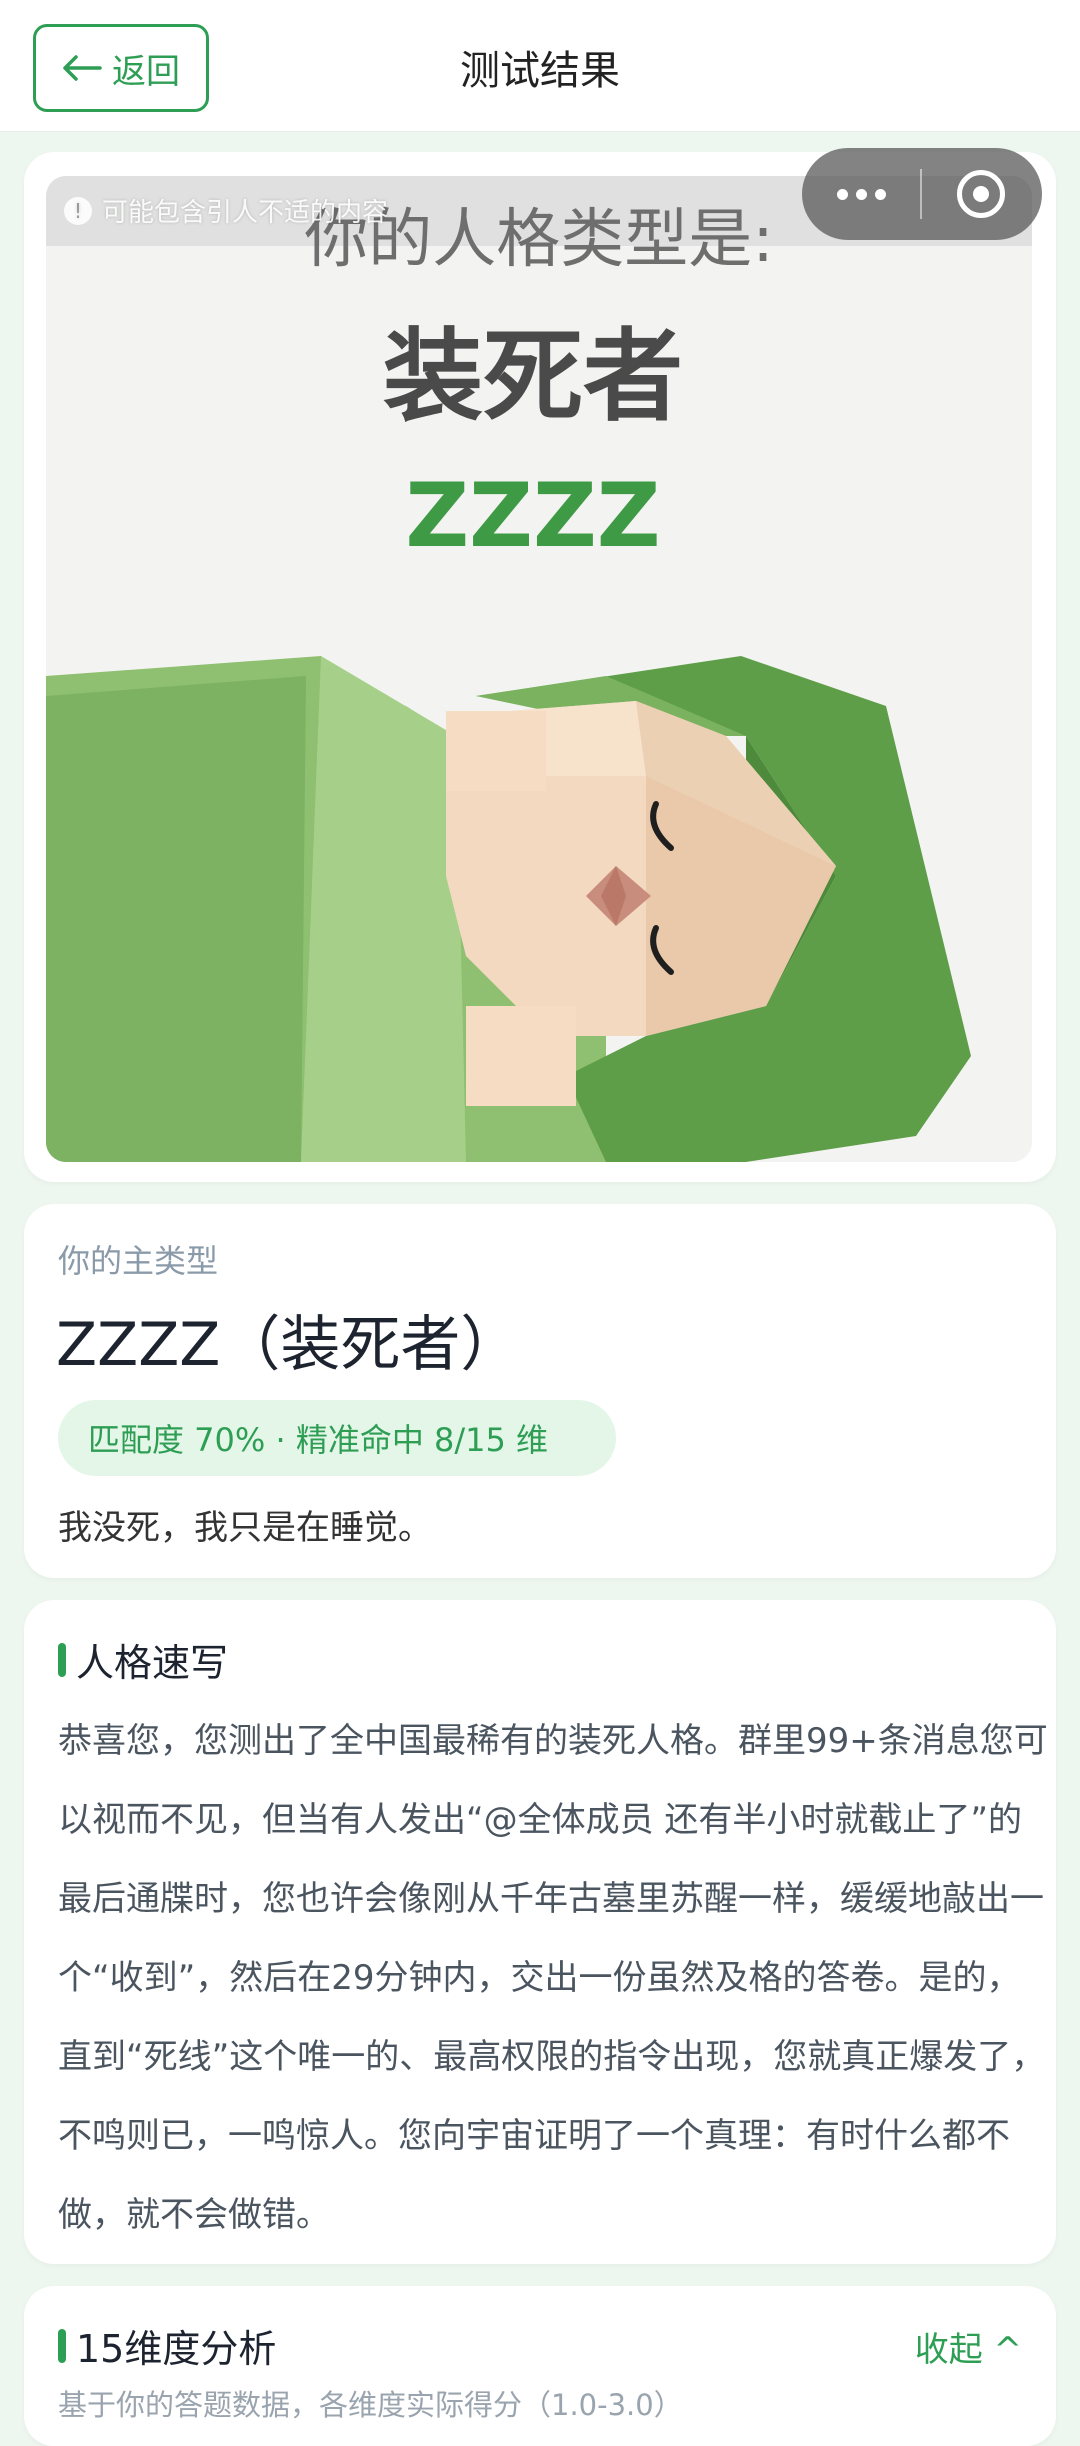 The width and height of the screenshot is (1080, 2446). I want to click on main-type-label: 你的主类型, so click(138, 1261).